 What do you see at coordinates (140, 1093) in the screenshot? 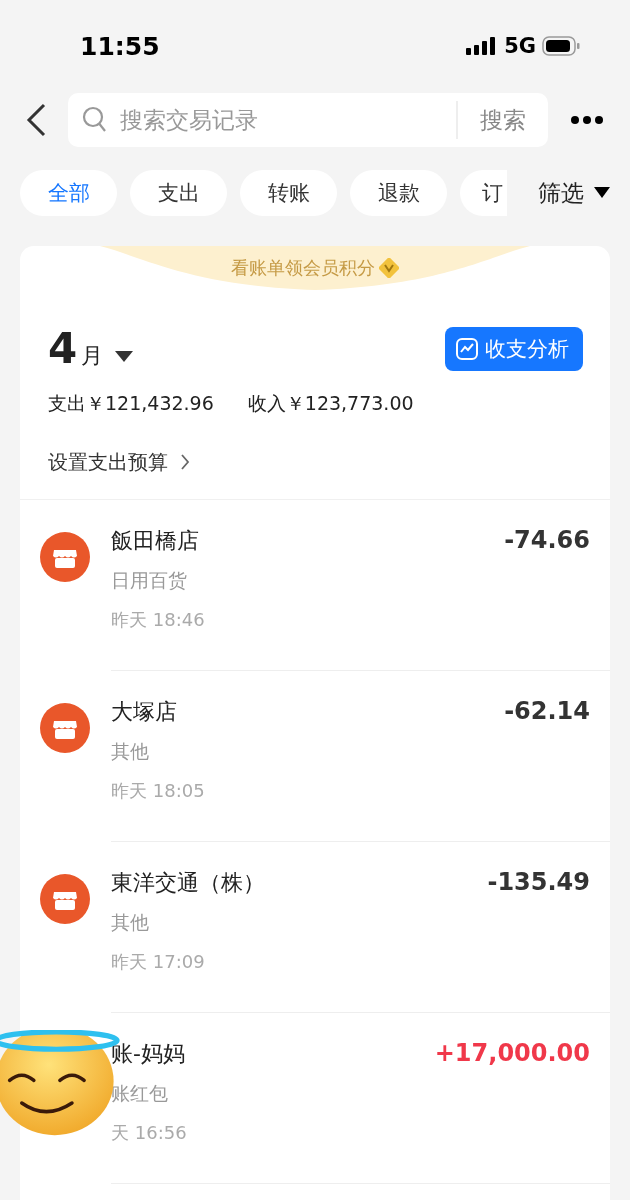
I see `category-label: 账红包` at bounding box center [140, 1093].